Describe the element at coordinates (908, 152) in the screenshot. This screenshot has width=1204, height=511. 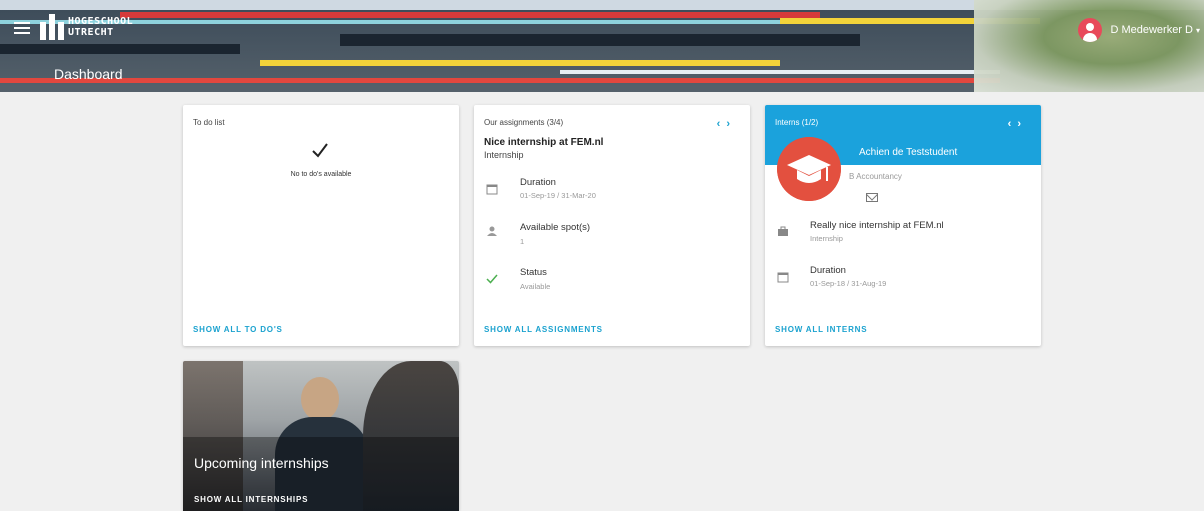
I see `intern-name: Achien de Teststudent` at that location.